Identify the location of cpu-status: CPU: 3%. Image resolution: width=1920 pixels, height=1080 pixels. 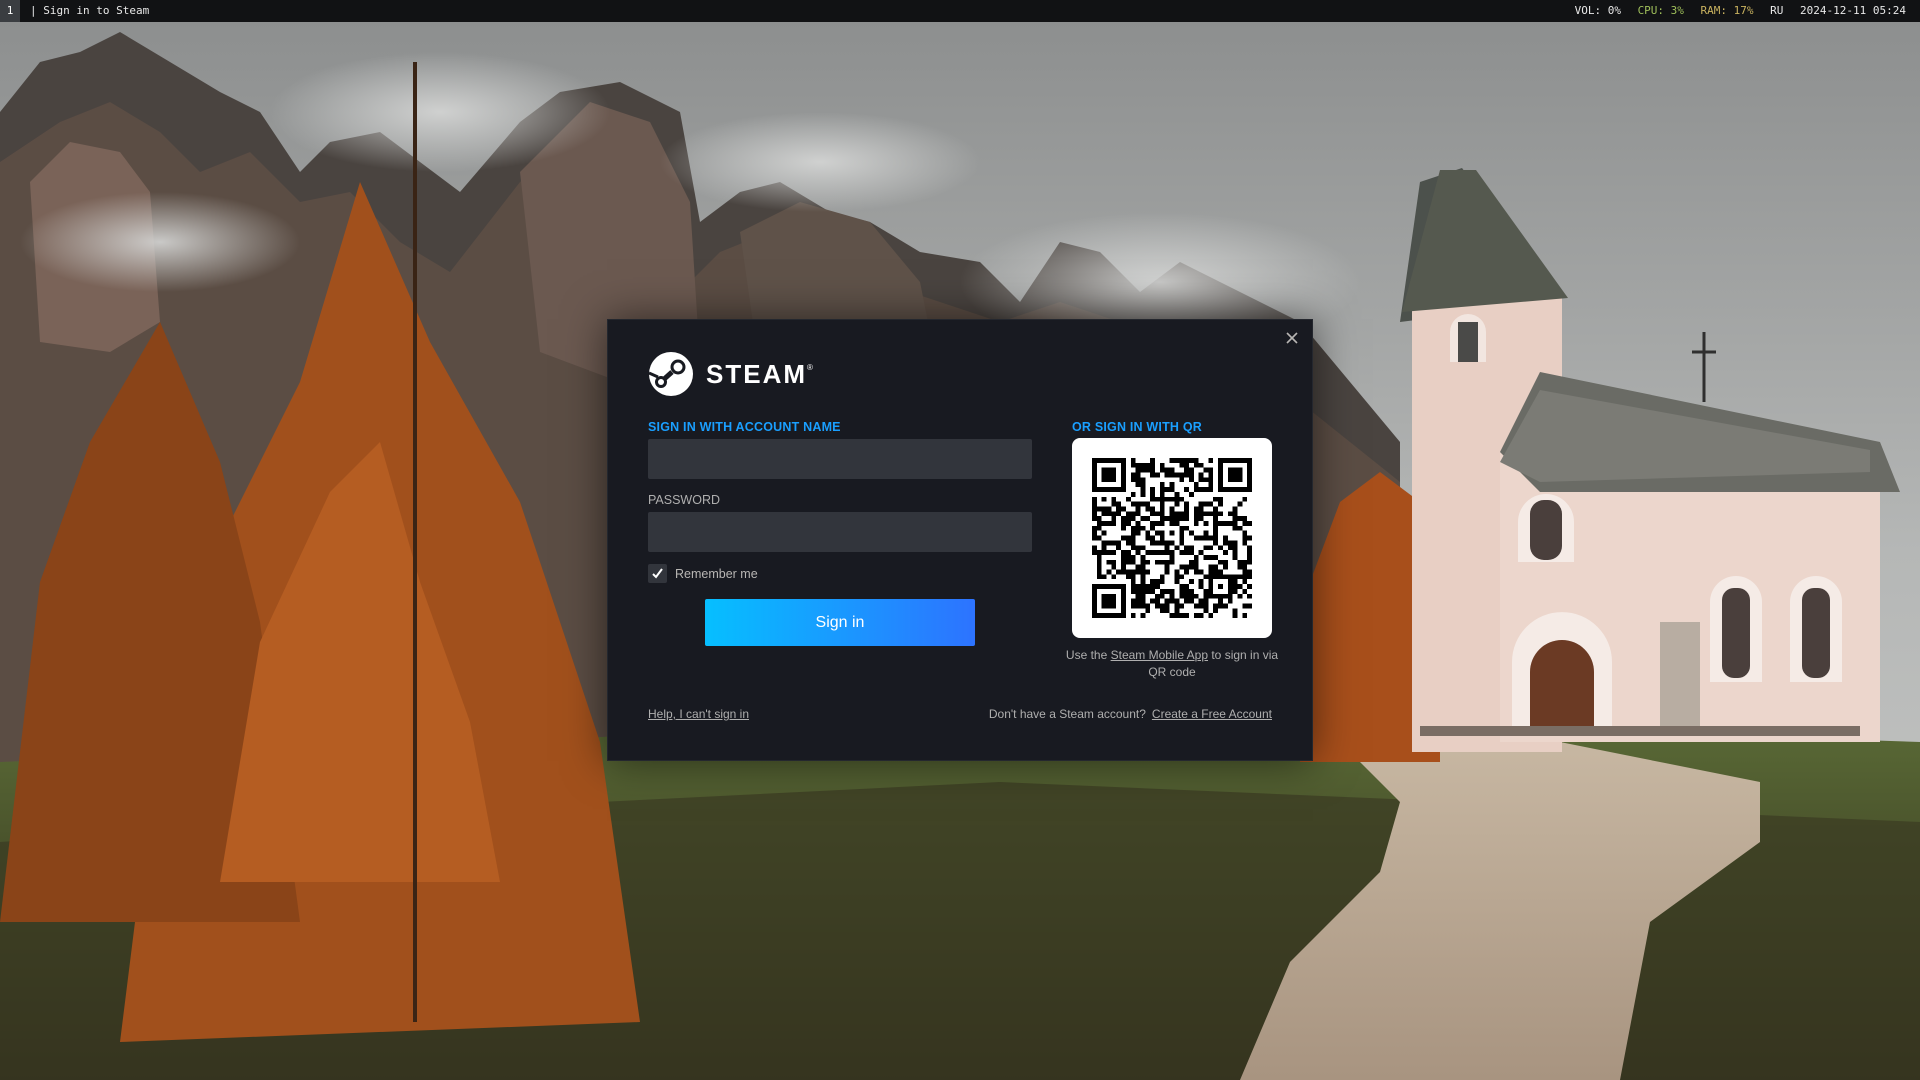
(1660, 10).